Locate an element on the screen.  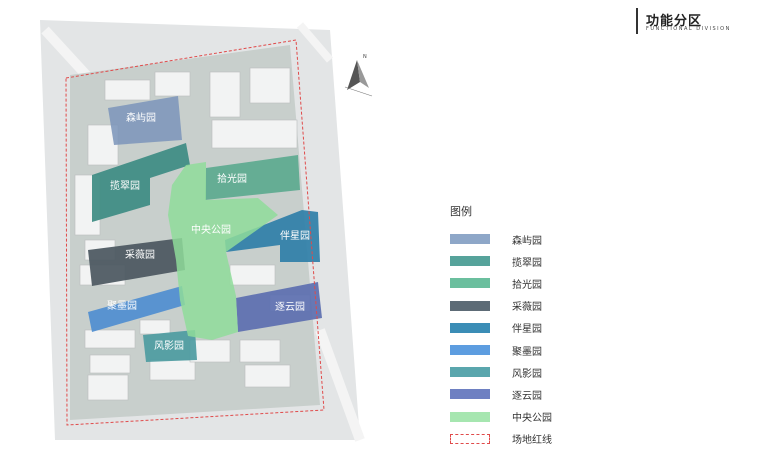
legend-label: 采薇园 is located at coordinates (527, 308).